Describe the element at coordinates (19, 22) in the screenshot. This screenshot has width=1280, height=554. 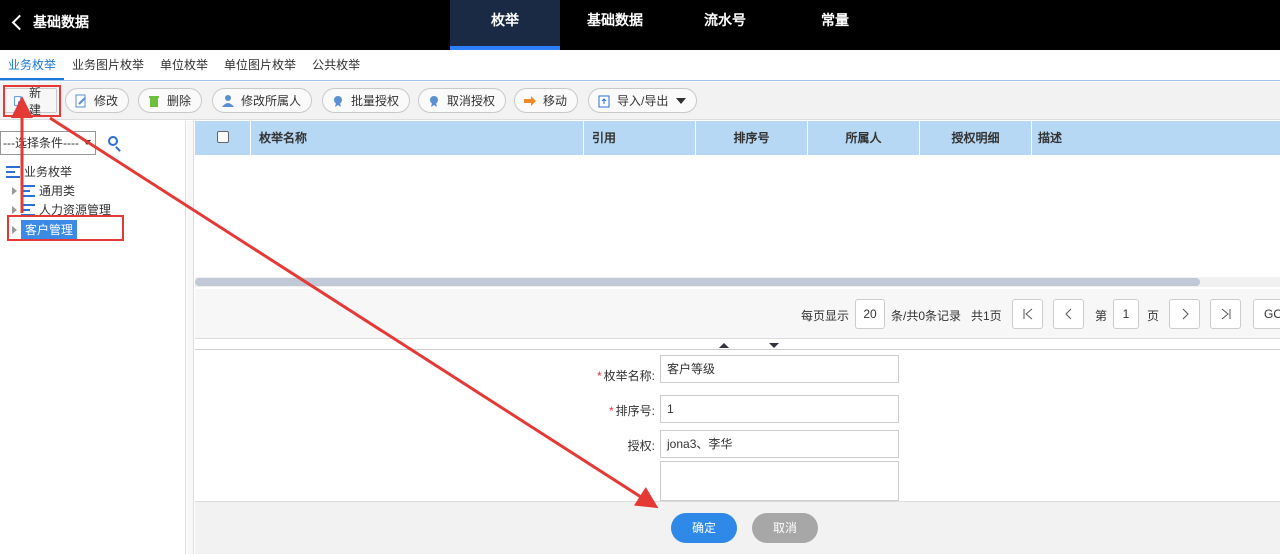
I see `chevron-left-icon` at that location.